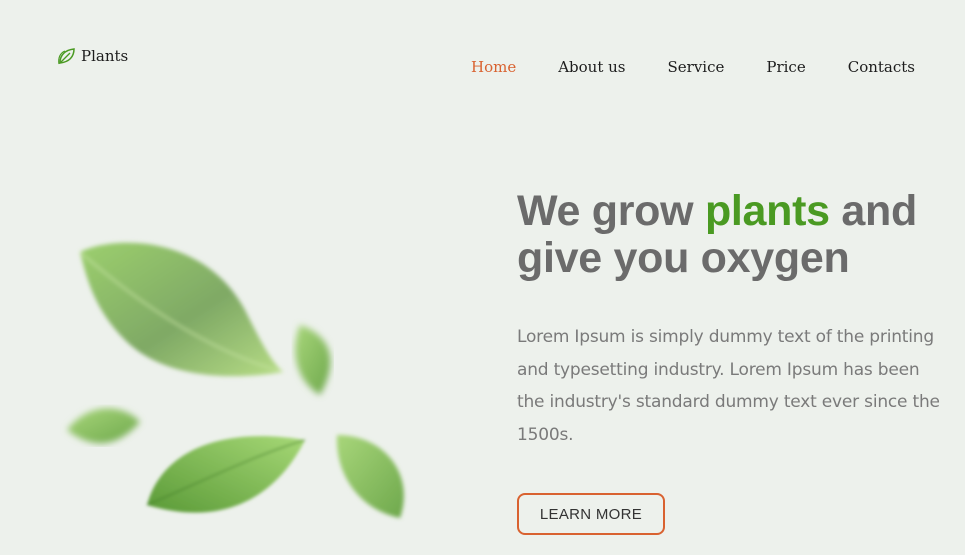 This screenshot has width=965, height=555. Describe the element at coordinates (767, 211) in the screenshot. I see `hero-title-accent: plants` at that location.